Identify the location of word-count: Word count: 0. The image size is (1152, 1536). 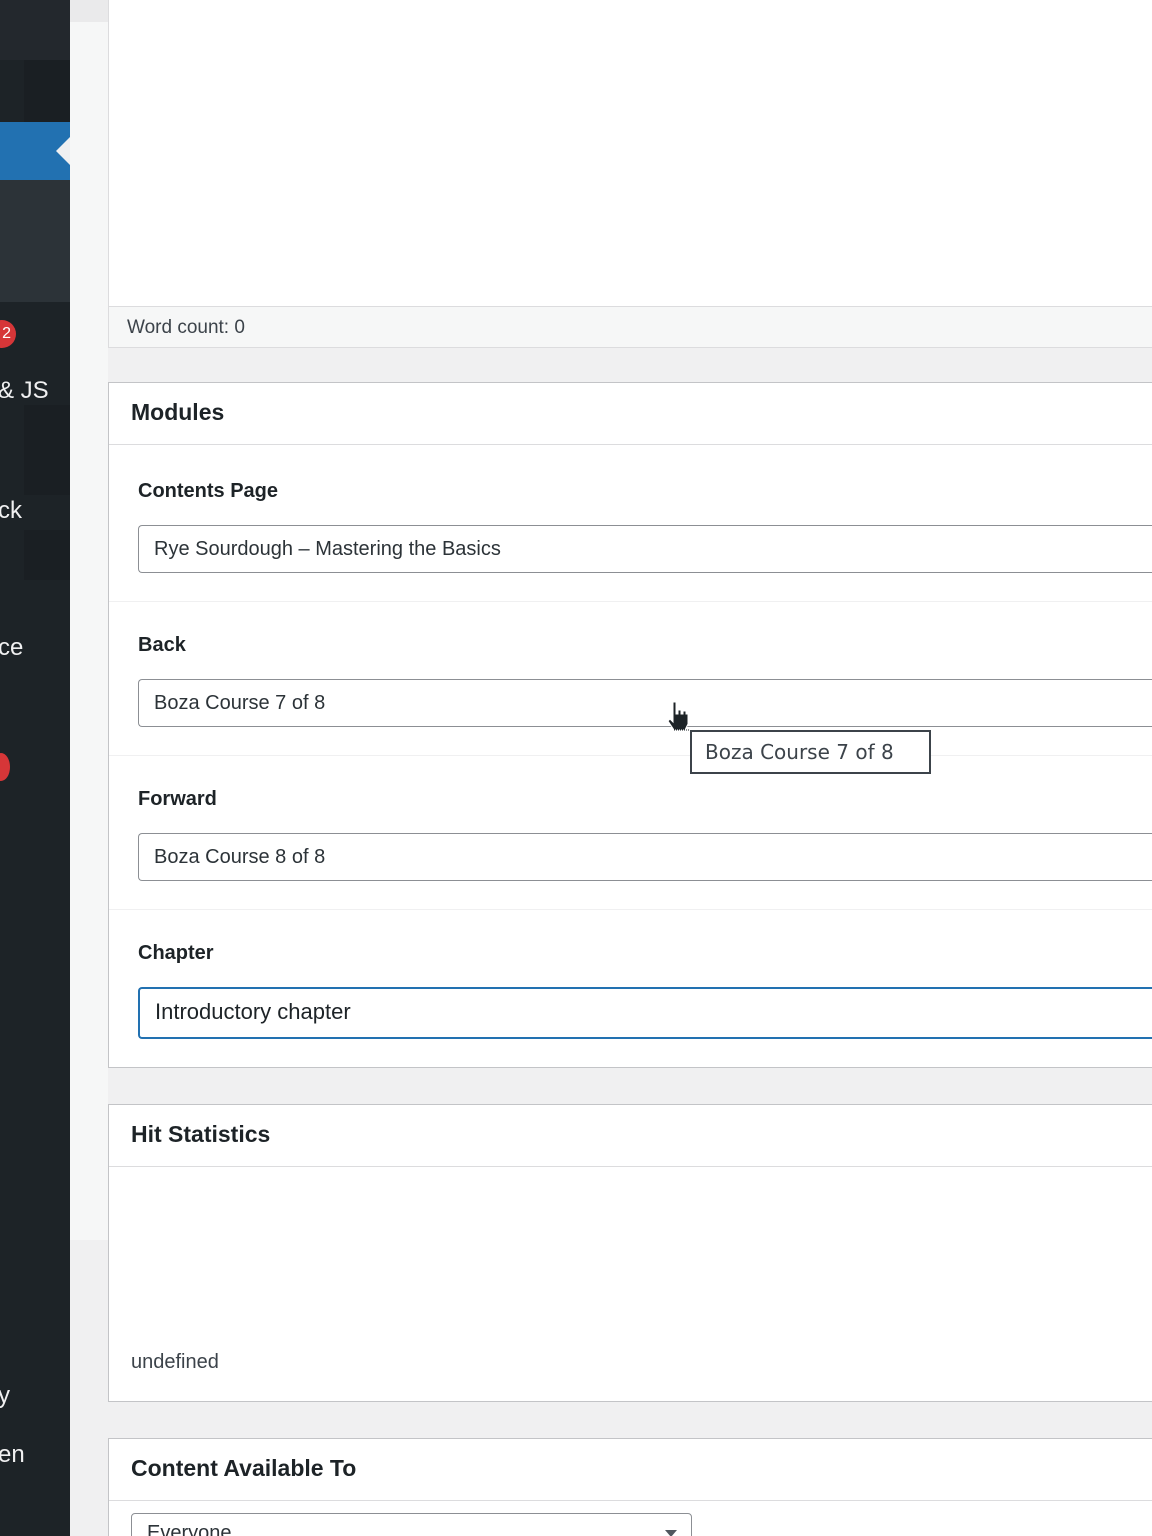
(186, 327).